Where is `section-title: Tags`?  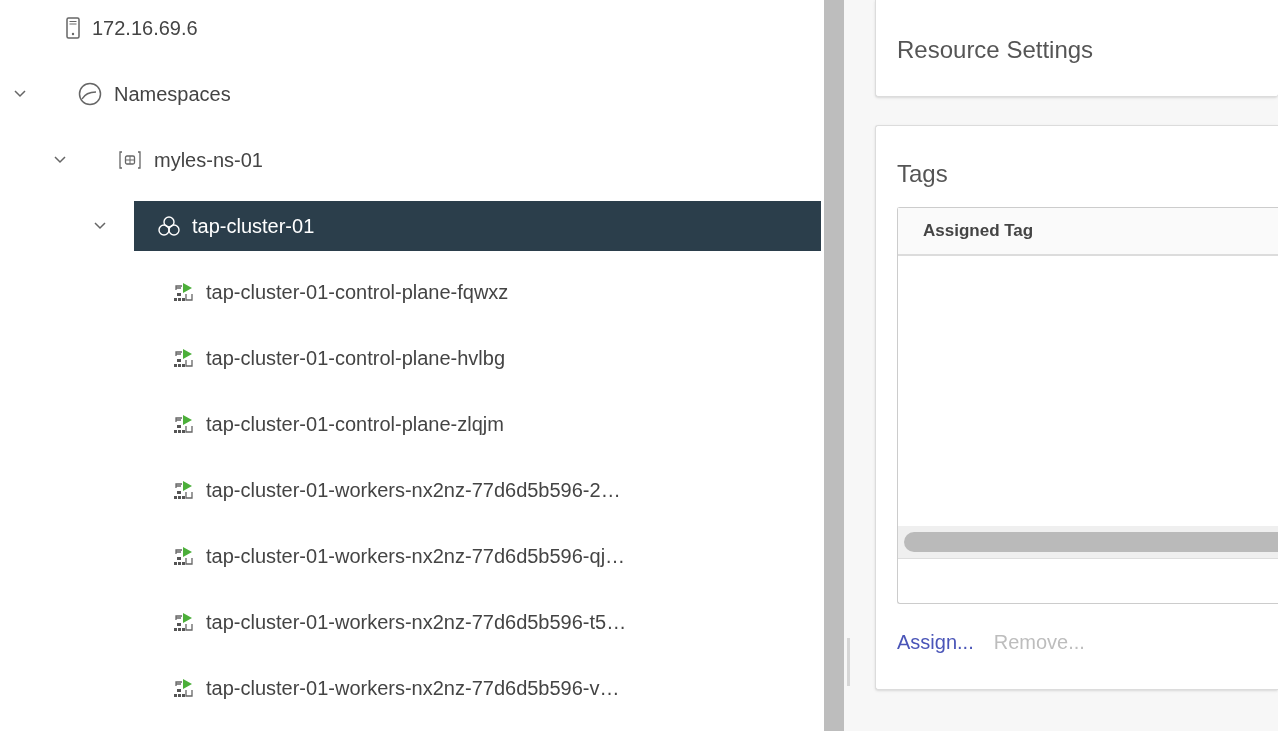 section-title: Tags is located at coordinates (923, 174).